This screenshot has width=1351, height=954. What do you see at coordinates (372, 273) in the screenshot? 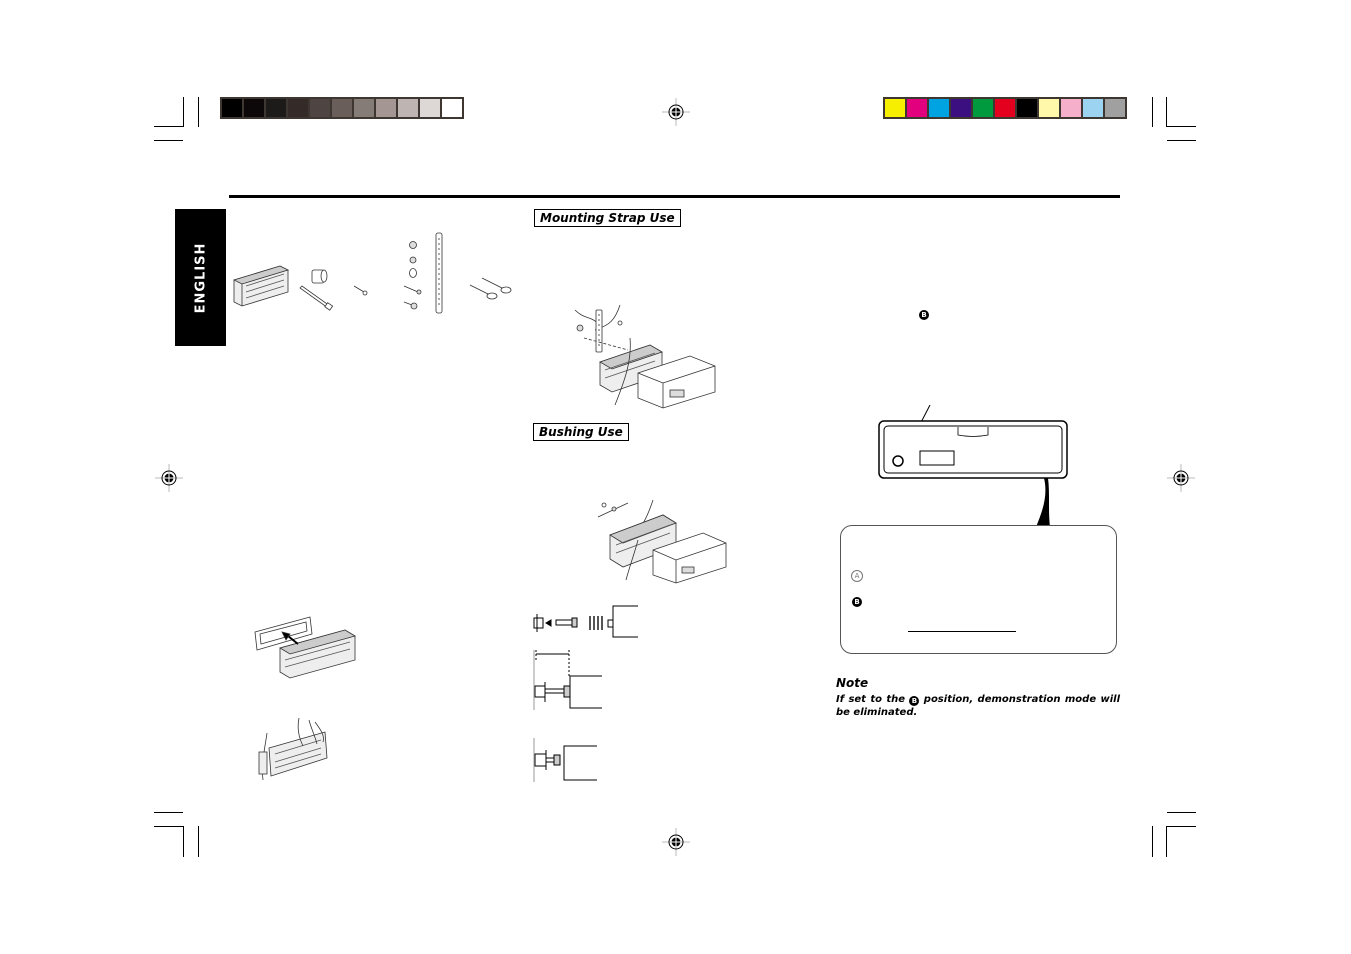
I see `accessories-illustration` at bounding box center [372, 273].